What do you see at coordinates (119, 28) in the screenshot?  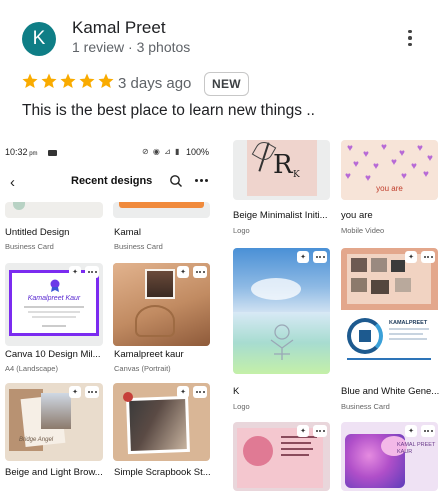 I see `reviewer-name: Kamal Preet` at bounding box center [119, 28].